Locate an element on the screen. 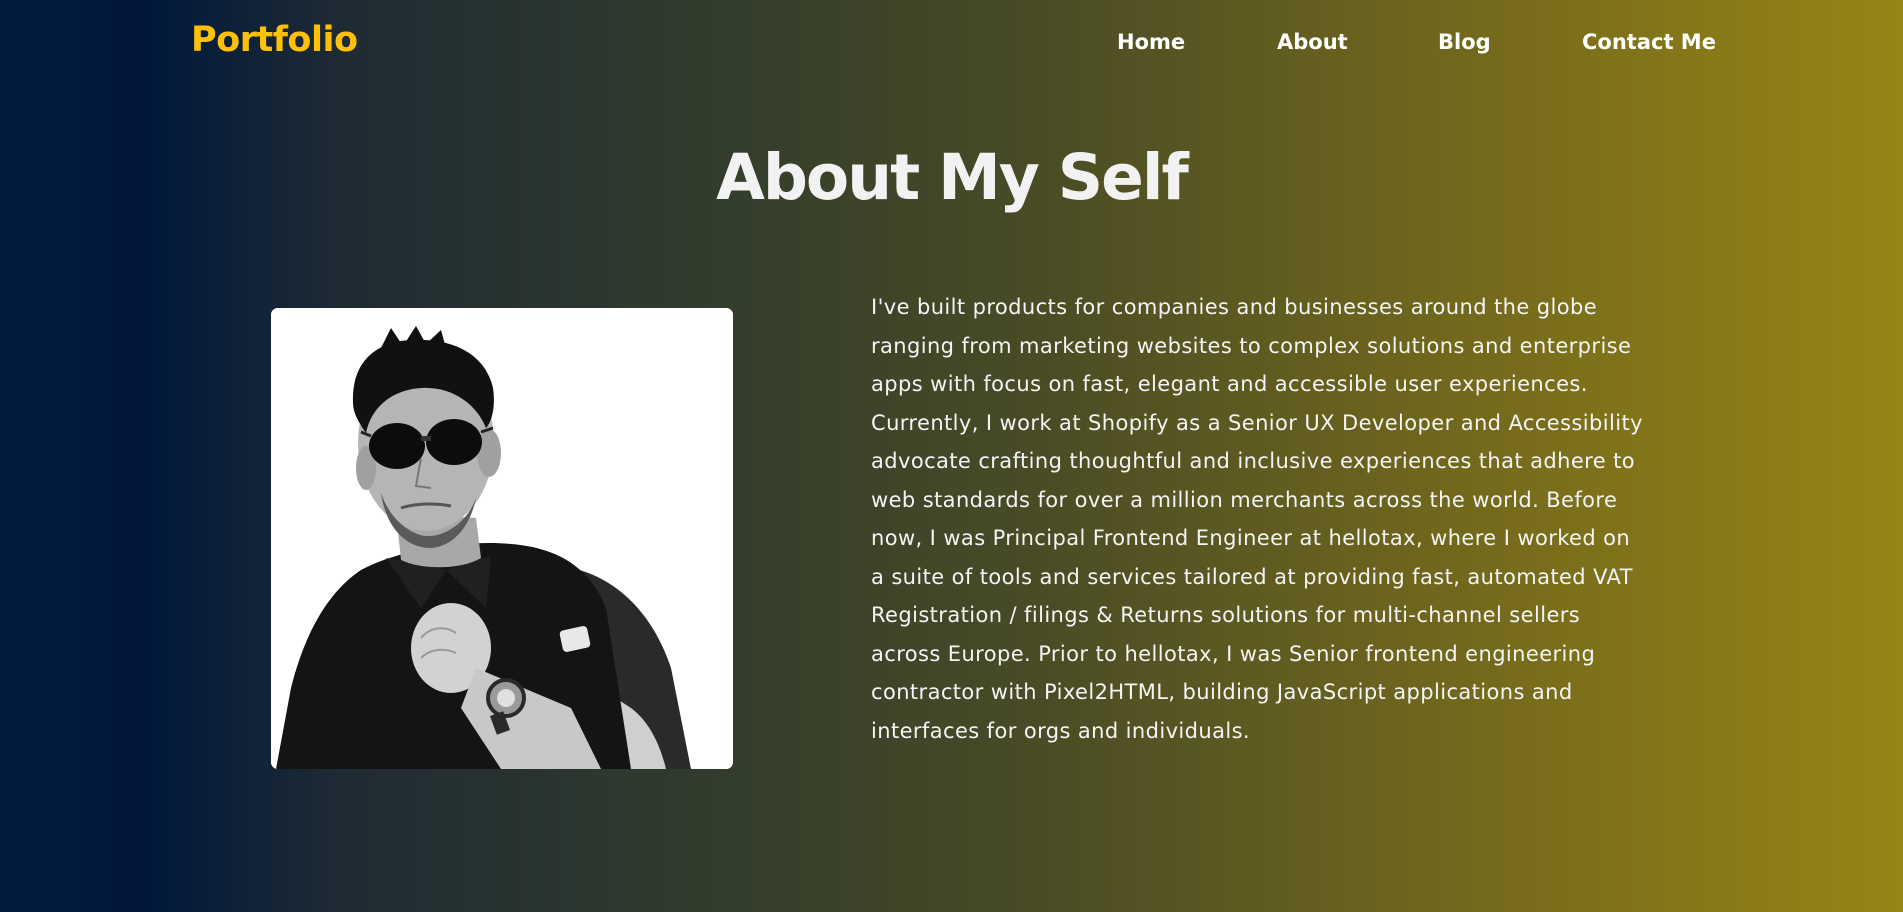  profile-photo is located at coordinates (502, 538).